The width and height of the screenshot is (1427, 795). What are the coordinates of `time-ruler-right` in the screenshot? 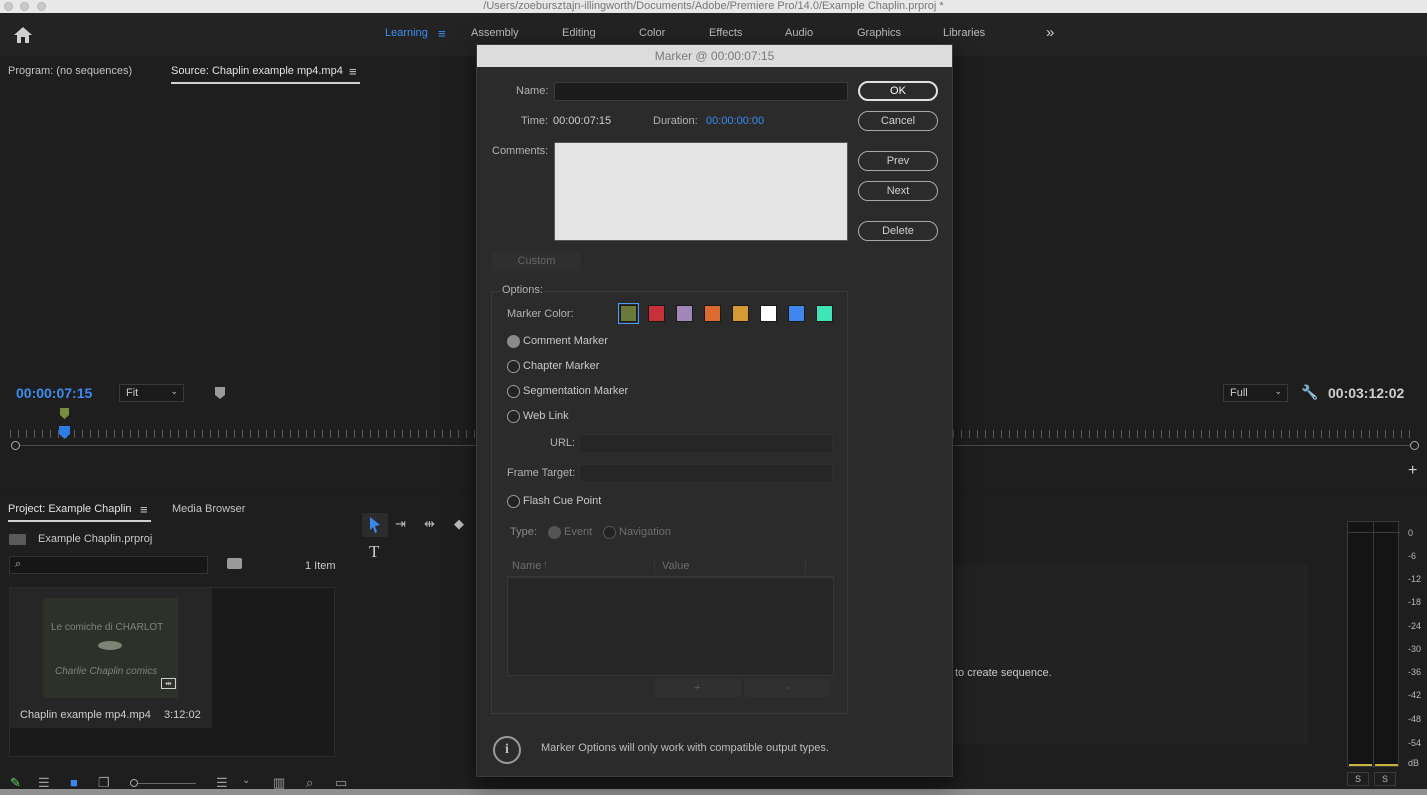 It's located at (1185, 434).